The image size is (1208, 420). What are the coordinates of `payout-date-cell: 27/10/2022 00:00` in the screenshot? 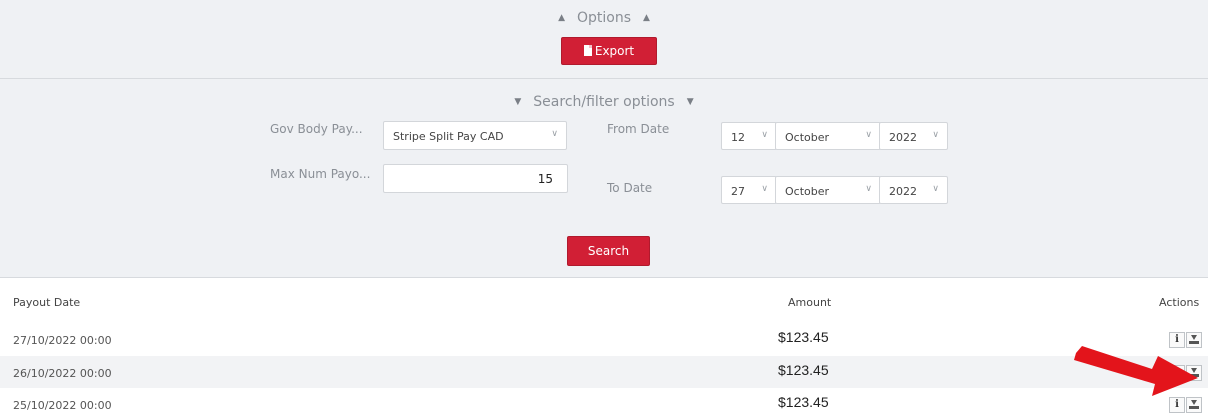 It's located at (62, 340).